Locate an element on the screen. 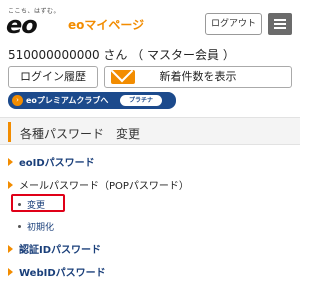 The image size is (320, 286). page-title: 各種パスワード 変更 is located at coordinates (80, 134).